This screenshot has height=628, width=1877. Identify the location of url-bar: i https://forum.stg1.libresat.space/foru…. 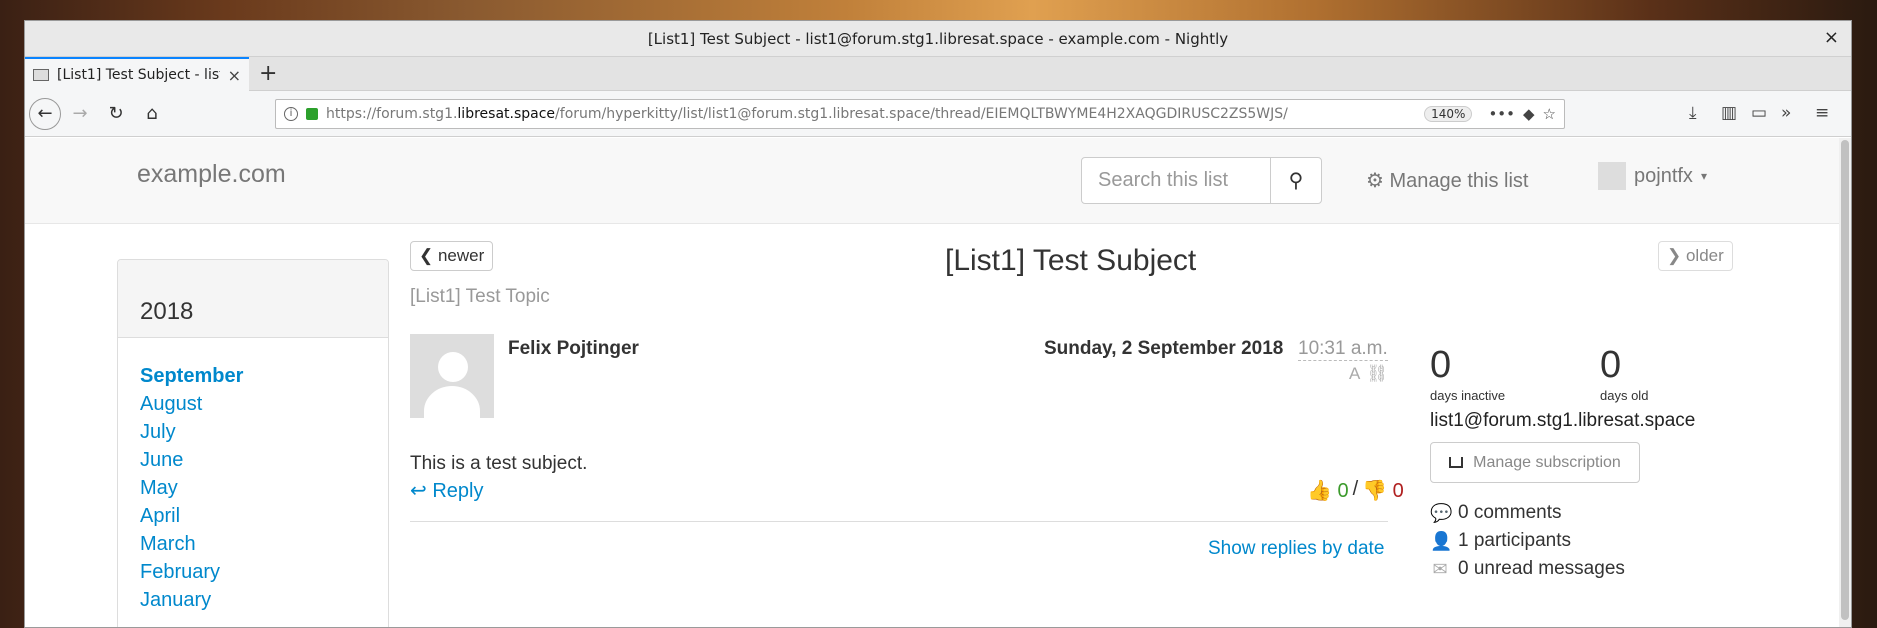
(920, 114).